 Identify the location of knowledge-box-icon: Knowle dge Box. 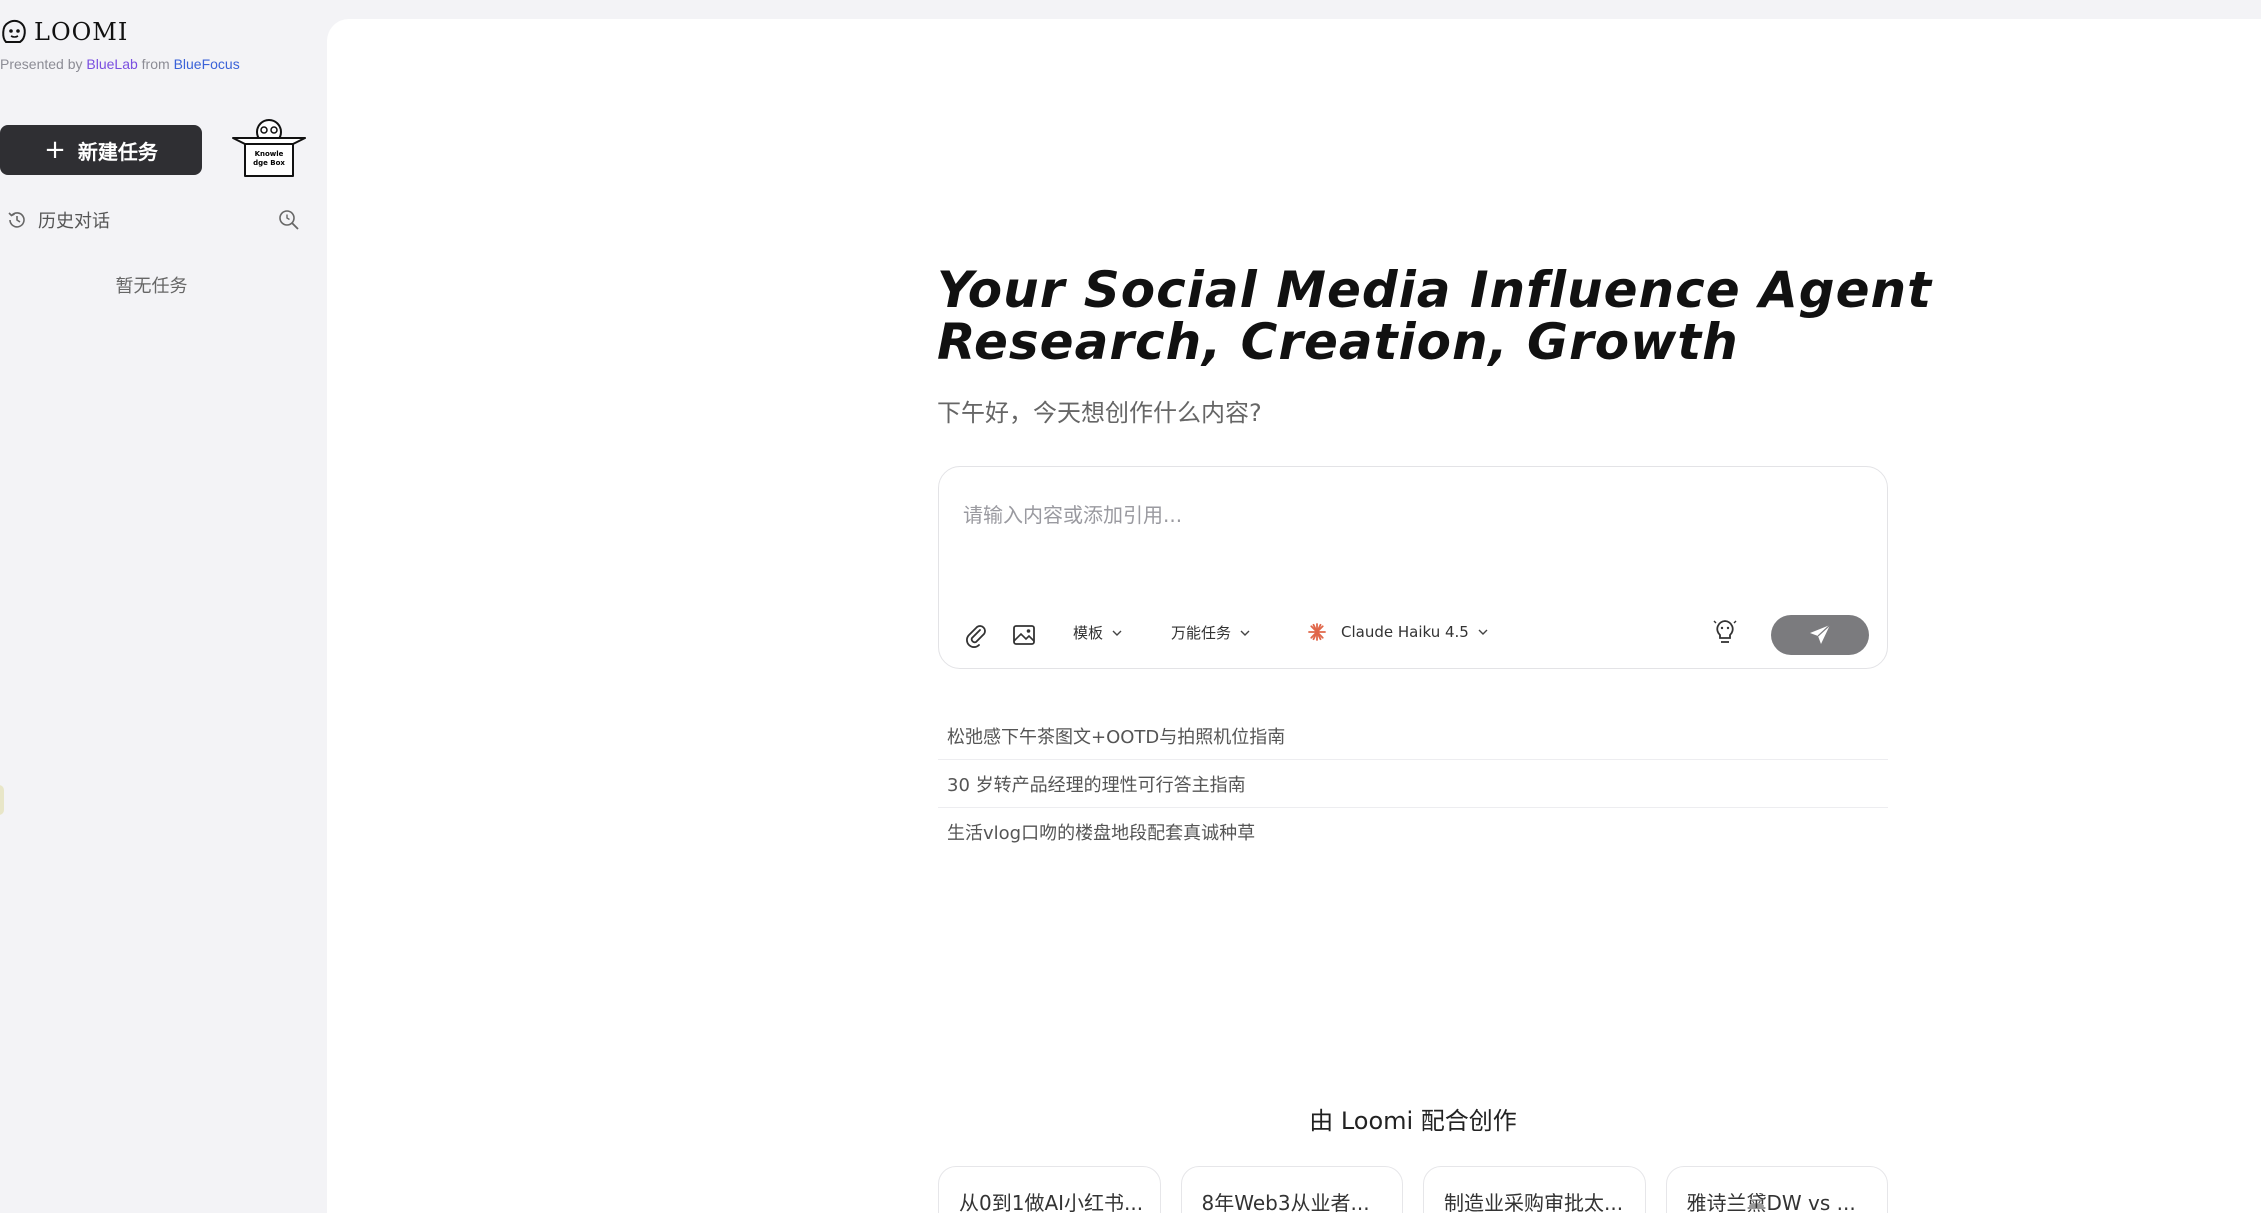
(269, 149).